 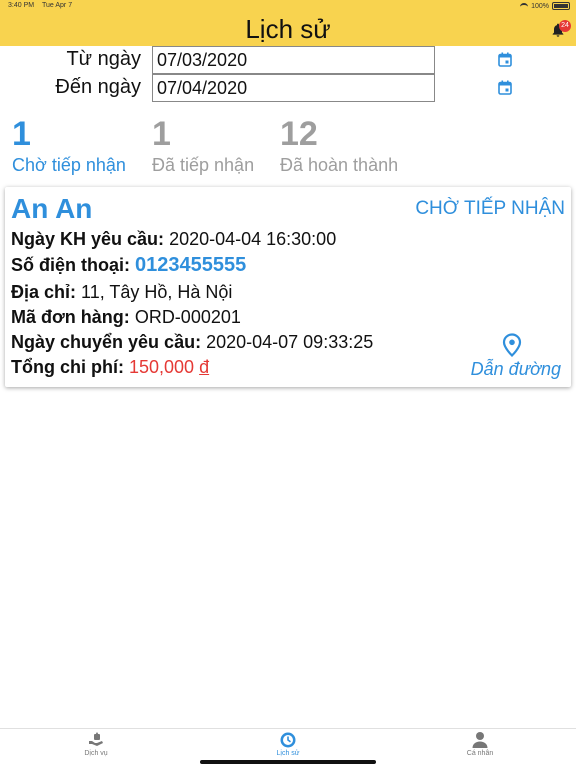 I want to click on requested-date-value: 2020-04-04 16:30:00, so click(x=253, y=239).